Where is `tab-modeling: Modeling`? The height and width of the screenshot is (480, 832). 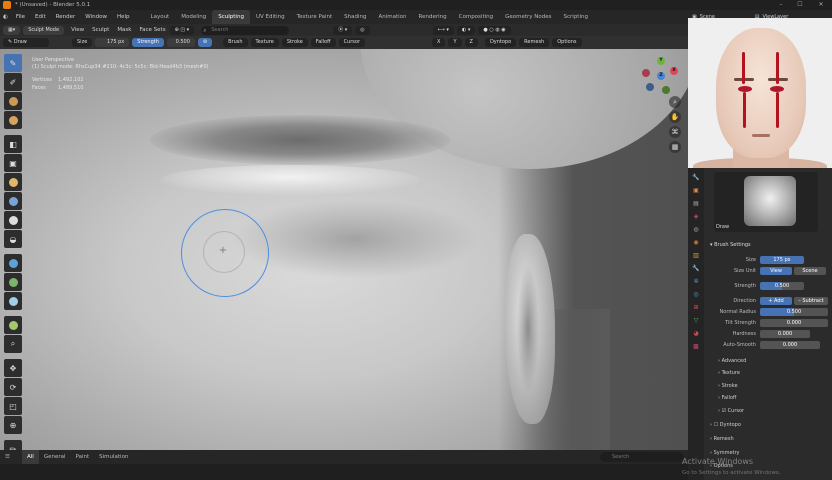
tab-modeling: Modeling is located at coordinates (193, 17).